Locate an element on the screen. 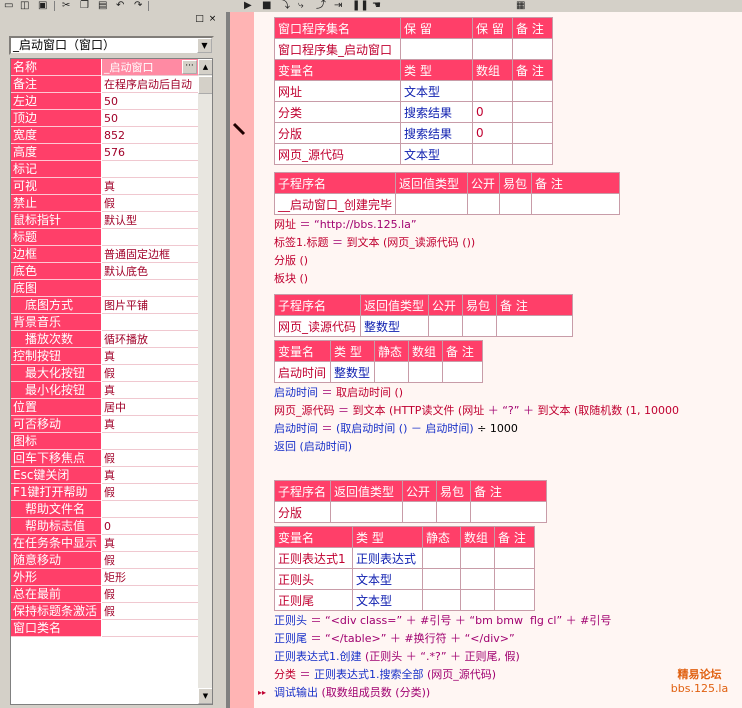 The image size is (742, 708). property-row: 标记 is located at coordinates (104, 169).